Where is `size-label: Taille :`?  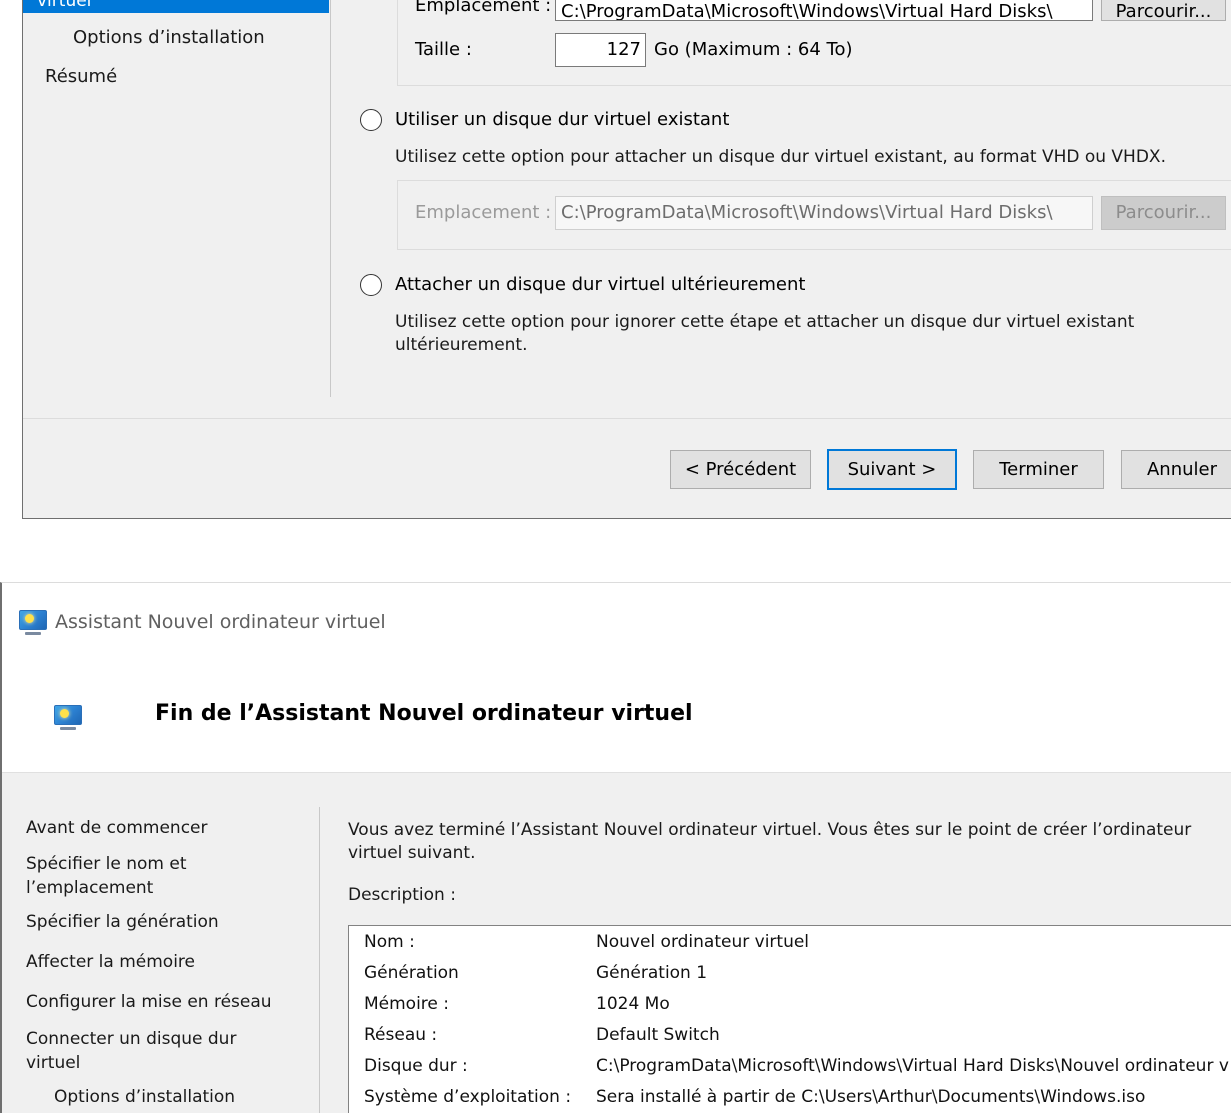 size-label: Taille : is located at coordinates (443, 49).